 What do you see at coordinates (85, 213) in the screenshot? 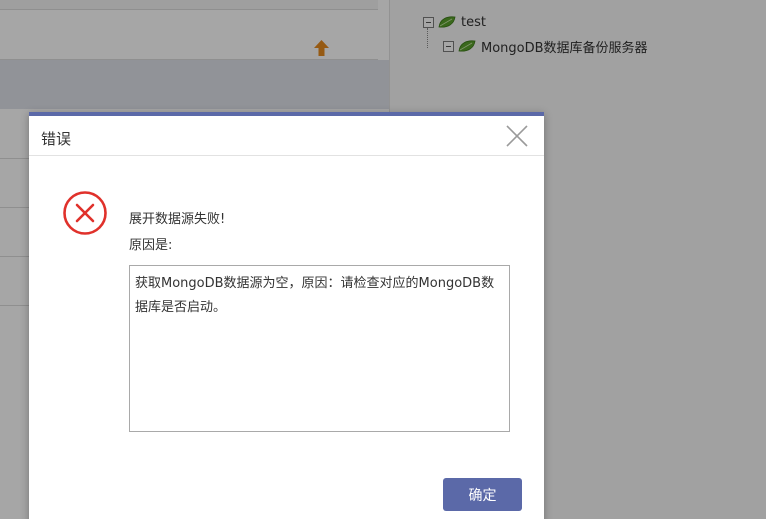
I see `error-circle-icon` at bounding box center [85, 213].